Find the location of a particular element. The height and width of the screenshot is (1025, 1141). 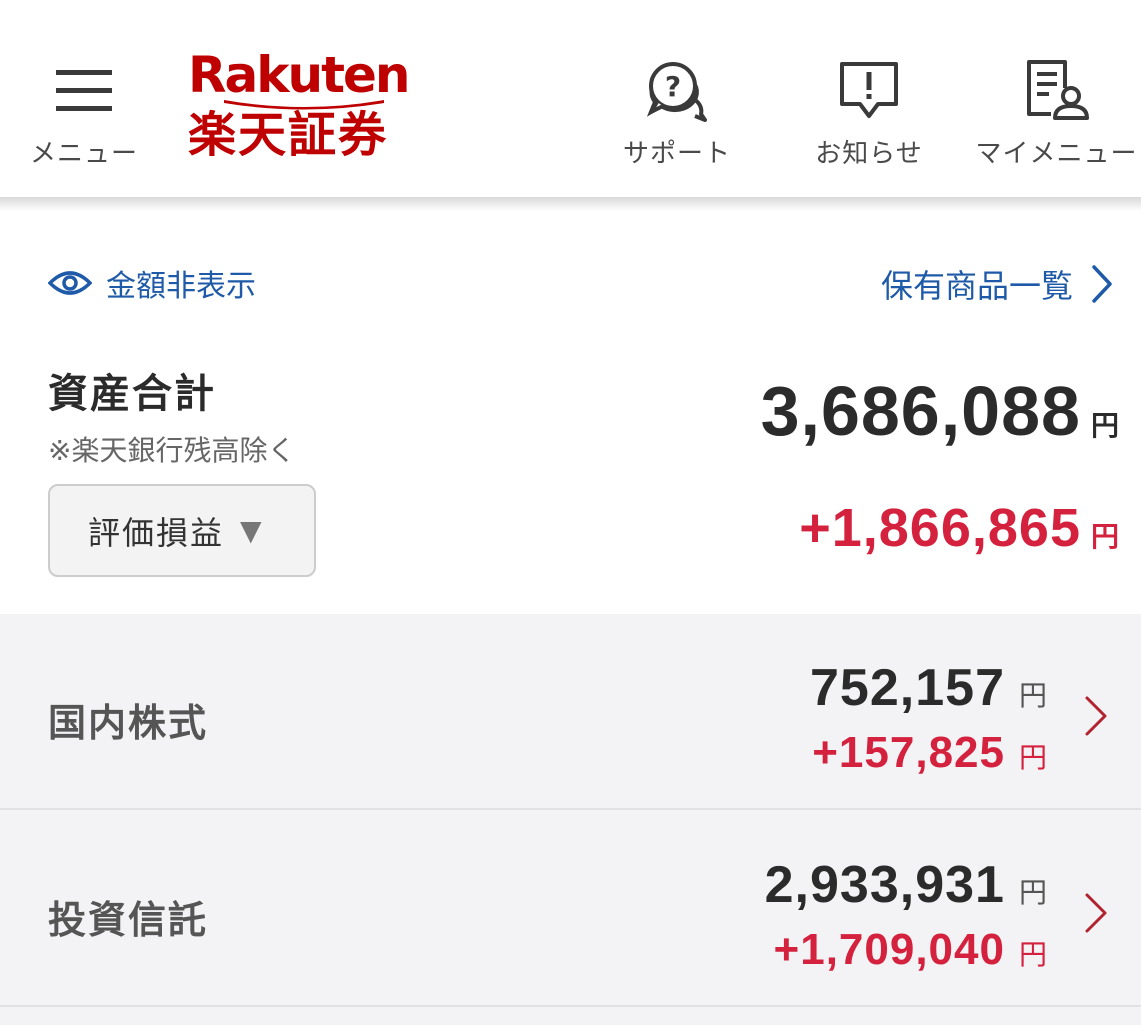

pl-type-selected: 評価損益 is located at coordinates (156, 532).